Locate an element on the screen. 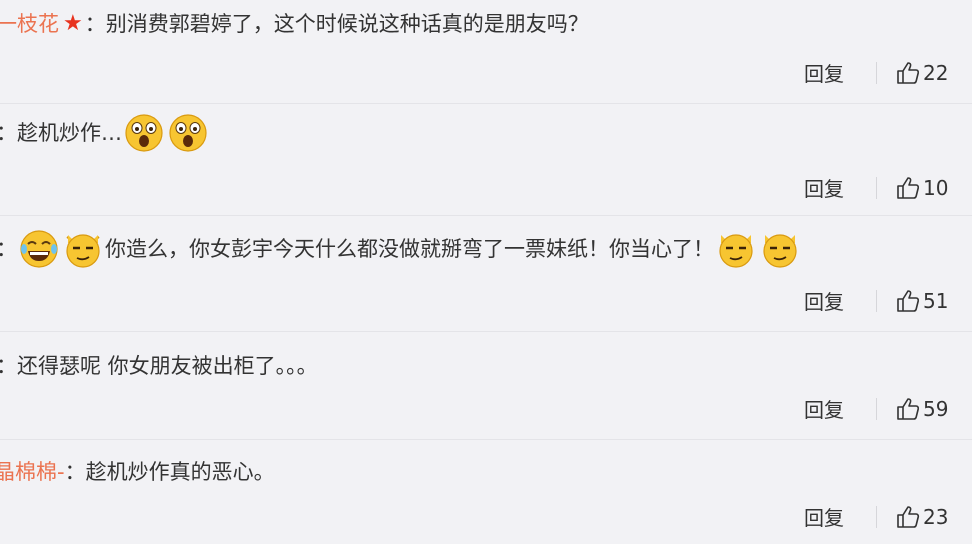 This screenshot has height=544, width=972. comment-actions: 回复 51 is located at coordinates (876, 300).